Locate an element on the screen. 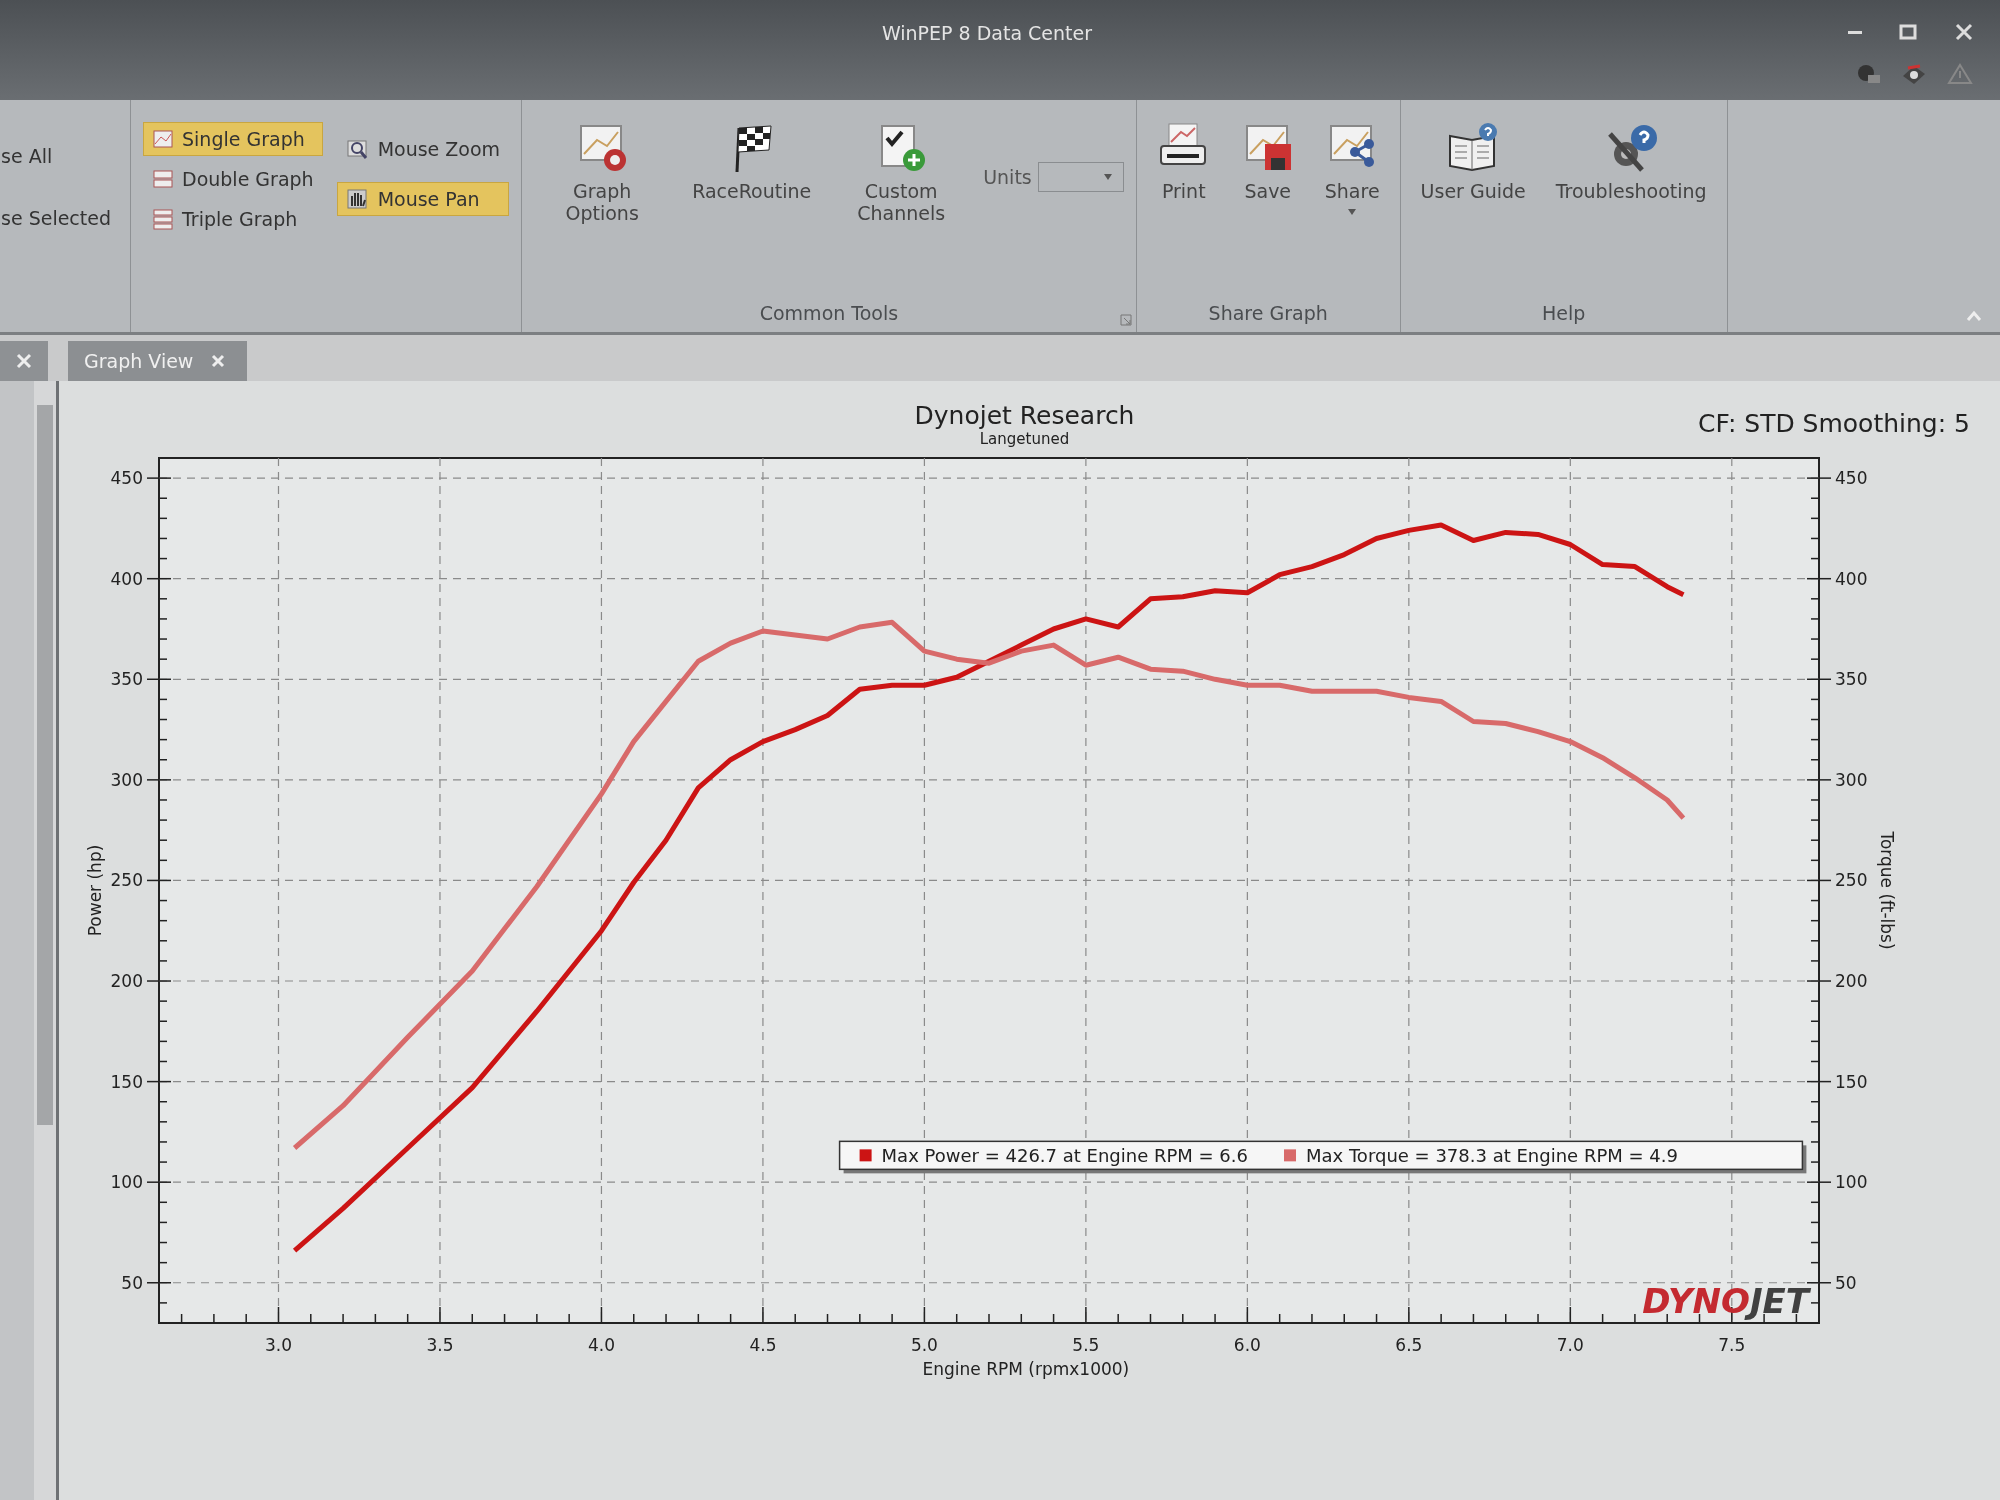 This screenshot has width=2000, height=1500. axis-tick-label: 7.5 is located at coordinates (1732, 1345).